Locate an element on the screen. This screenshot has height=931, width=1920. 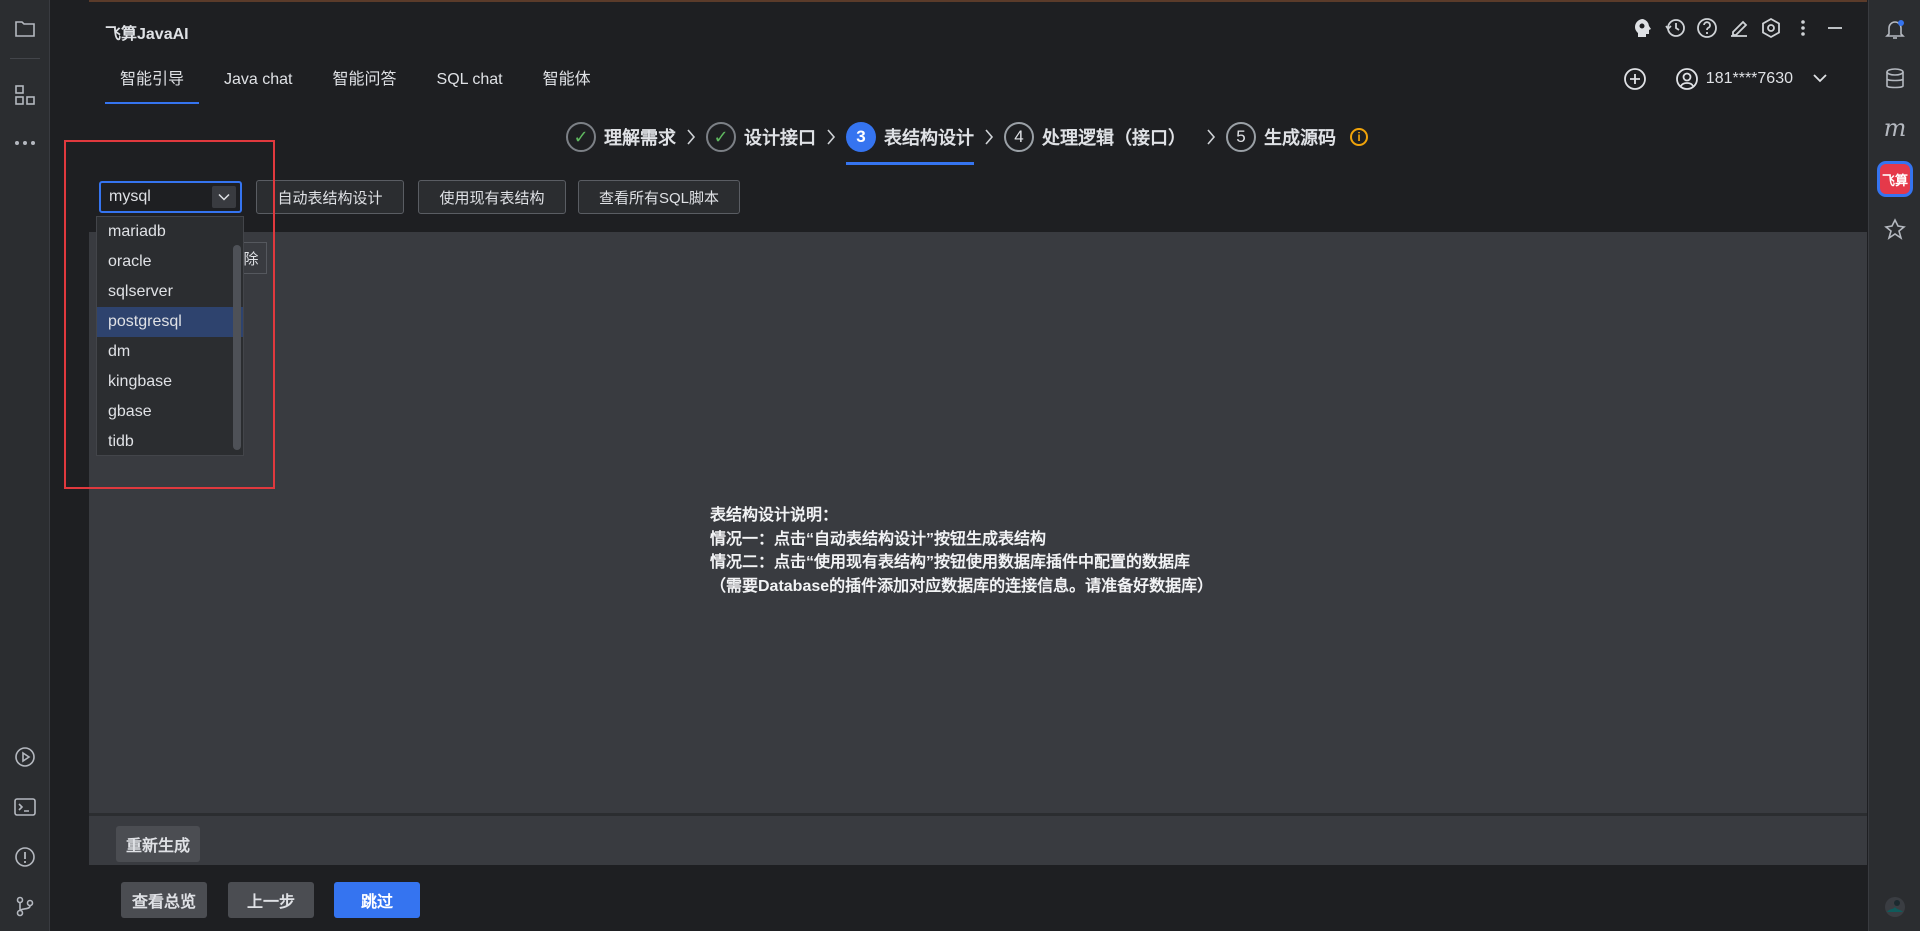
instructions-title: 表结构设计说明： is located at coordinates (774, 515).